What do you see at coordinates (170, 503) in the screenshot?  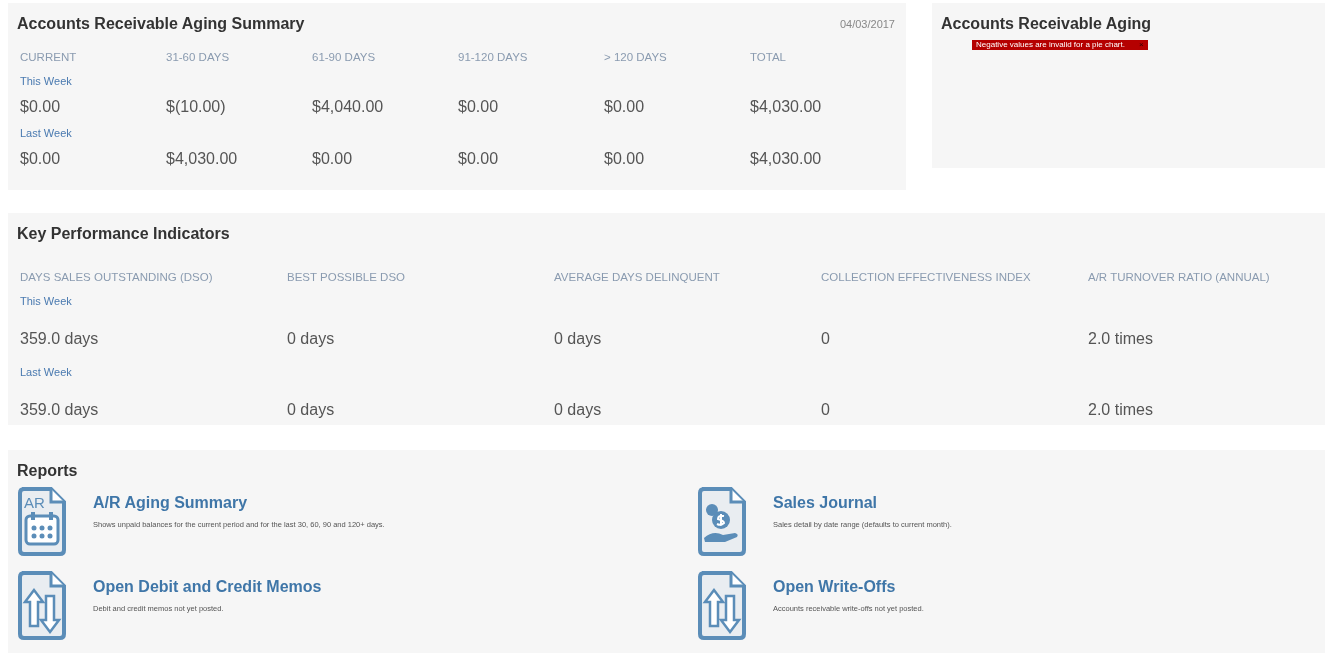 I see `report-link: A/R Aging Summary` at bounding box center [170, 503].